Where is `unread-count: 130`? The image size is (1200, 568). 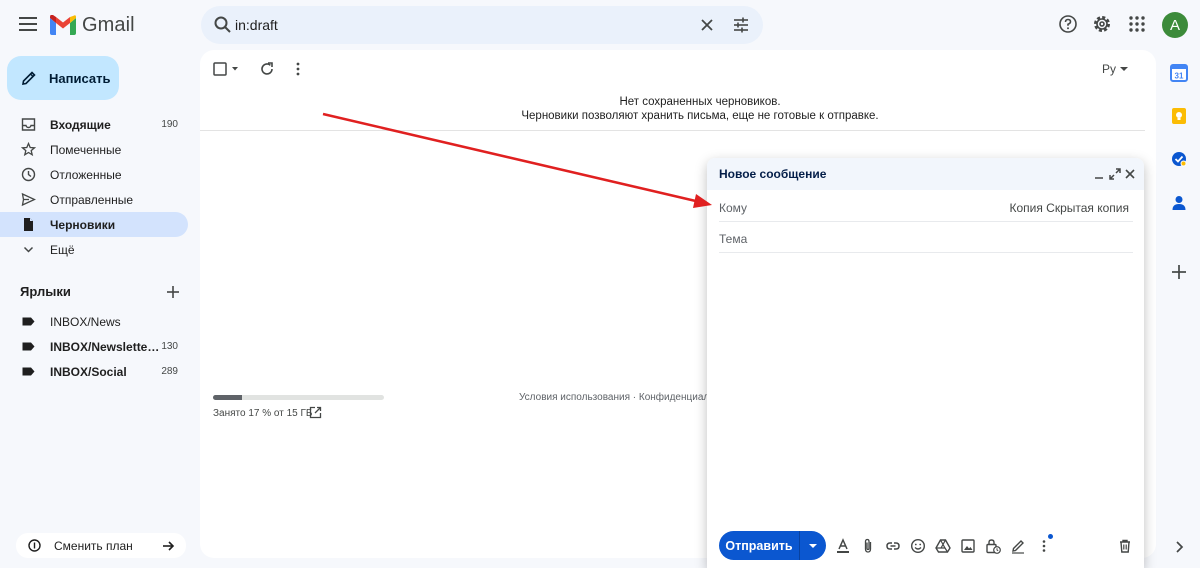
unread-count: 130 is located at coordinates (169, 346).